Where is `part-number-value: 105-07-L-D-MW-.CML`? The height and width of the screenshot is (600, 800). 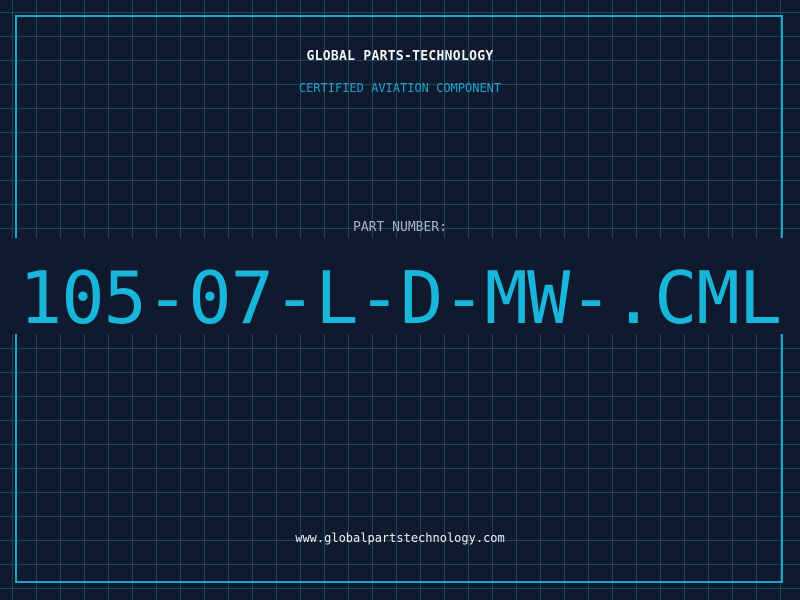 part-number-value: 105-07-L-D-MW-.CML is located at coordinates (400, 298).